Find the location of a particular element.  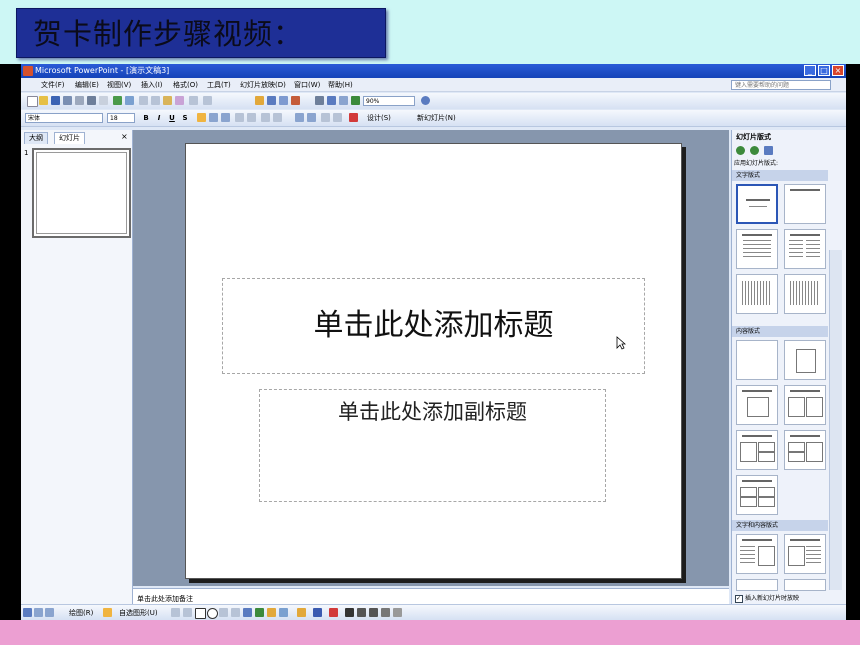

decrease-font-icon is located at coordinates (311, 117).